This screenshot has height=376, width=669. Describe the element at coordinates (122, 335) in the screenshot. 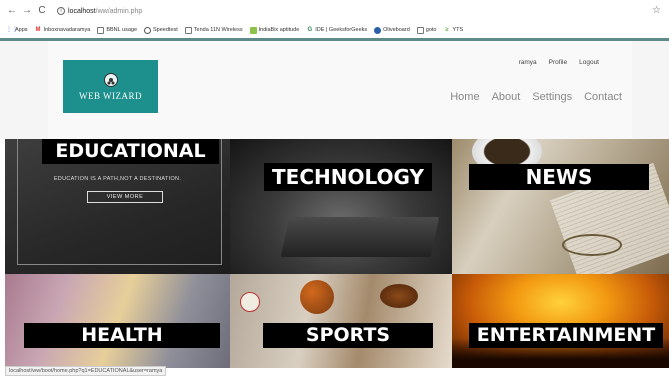

I see `tile-title: HEALTH` at that location.